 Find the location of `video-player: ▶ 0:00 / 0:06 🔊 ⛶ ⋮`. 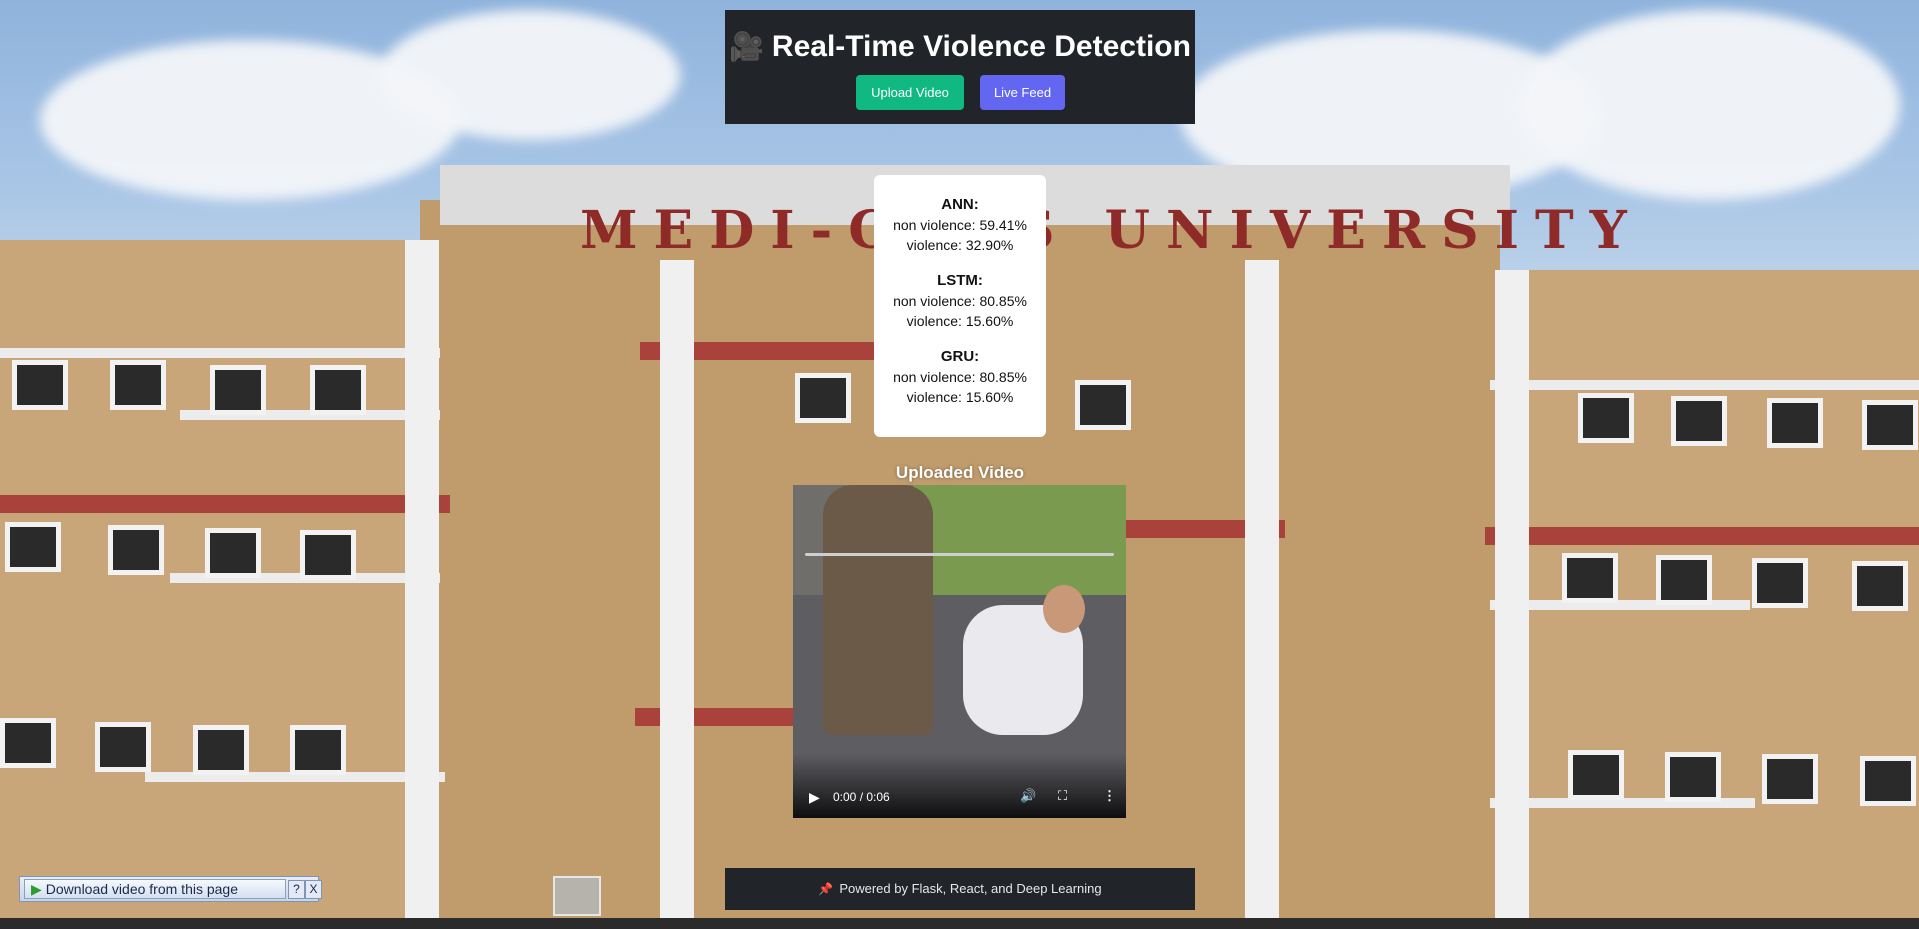

video-player: ▶ 0:00 / 0:06 🔊 ⛶ ⋮ is located at coordinates (959, 651).